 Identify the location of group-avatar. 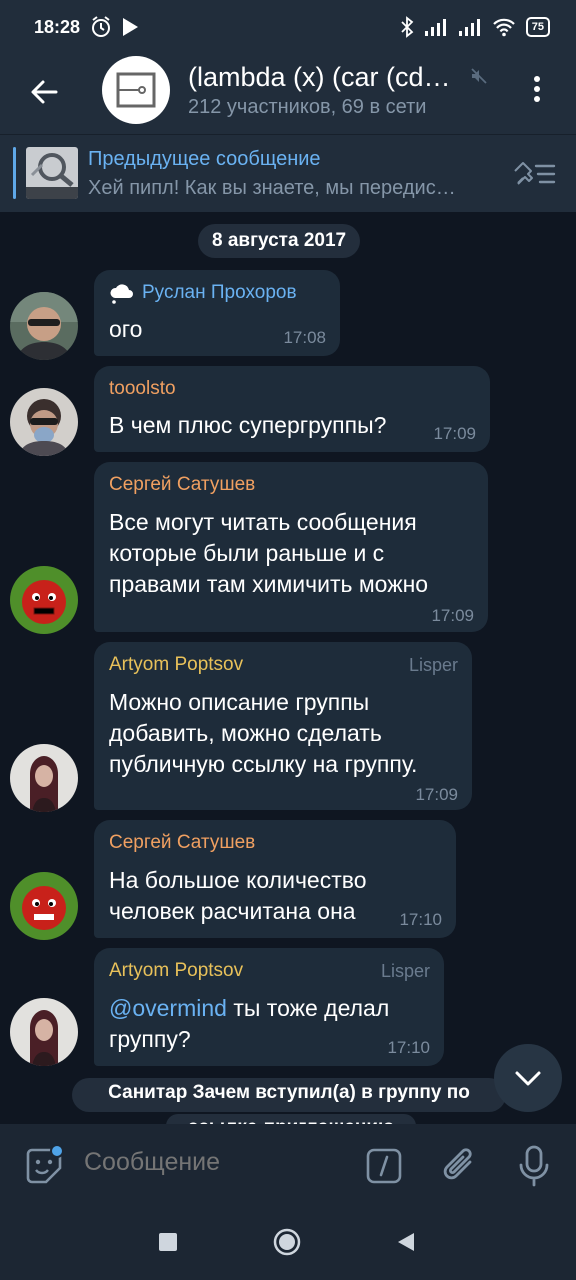
(136, 90).